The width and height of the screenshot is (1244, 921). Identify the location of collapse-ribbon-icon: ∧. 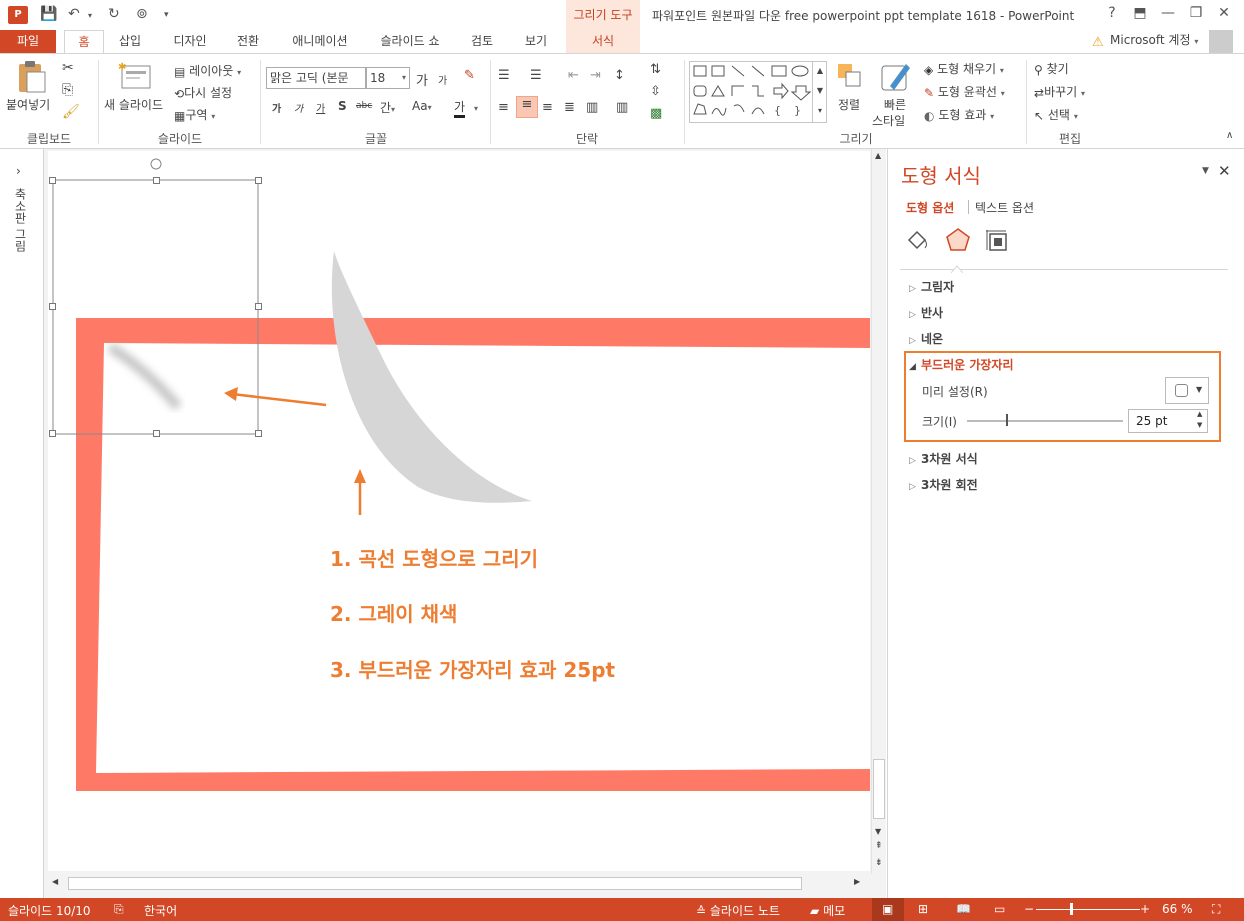
(1229, 135).